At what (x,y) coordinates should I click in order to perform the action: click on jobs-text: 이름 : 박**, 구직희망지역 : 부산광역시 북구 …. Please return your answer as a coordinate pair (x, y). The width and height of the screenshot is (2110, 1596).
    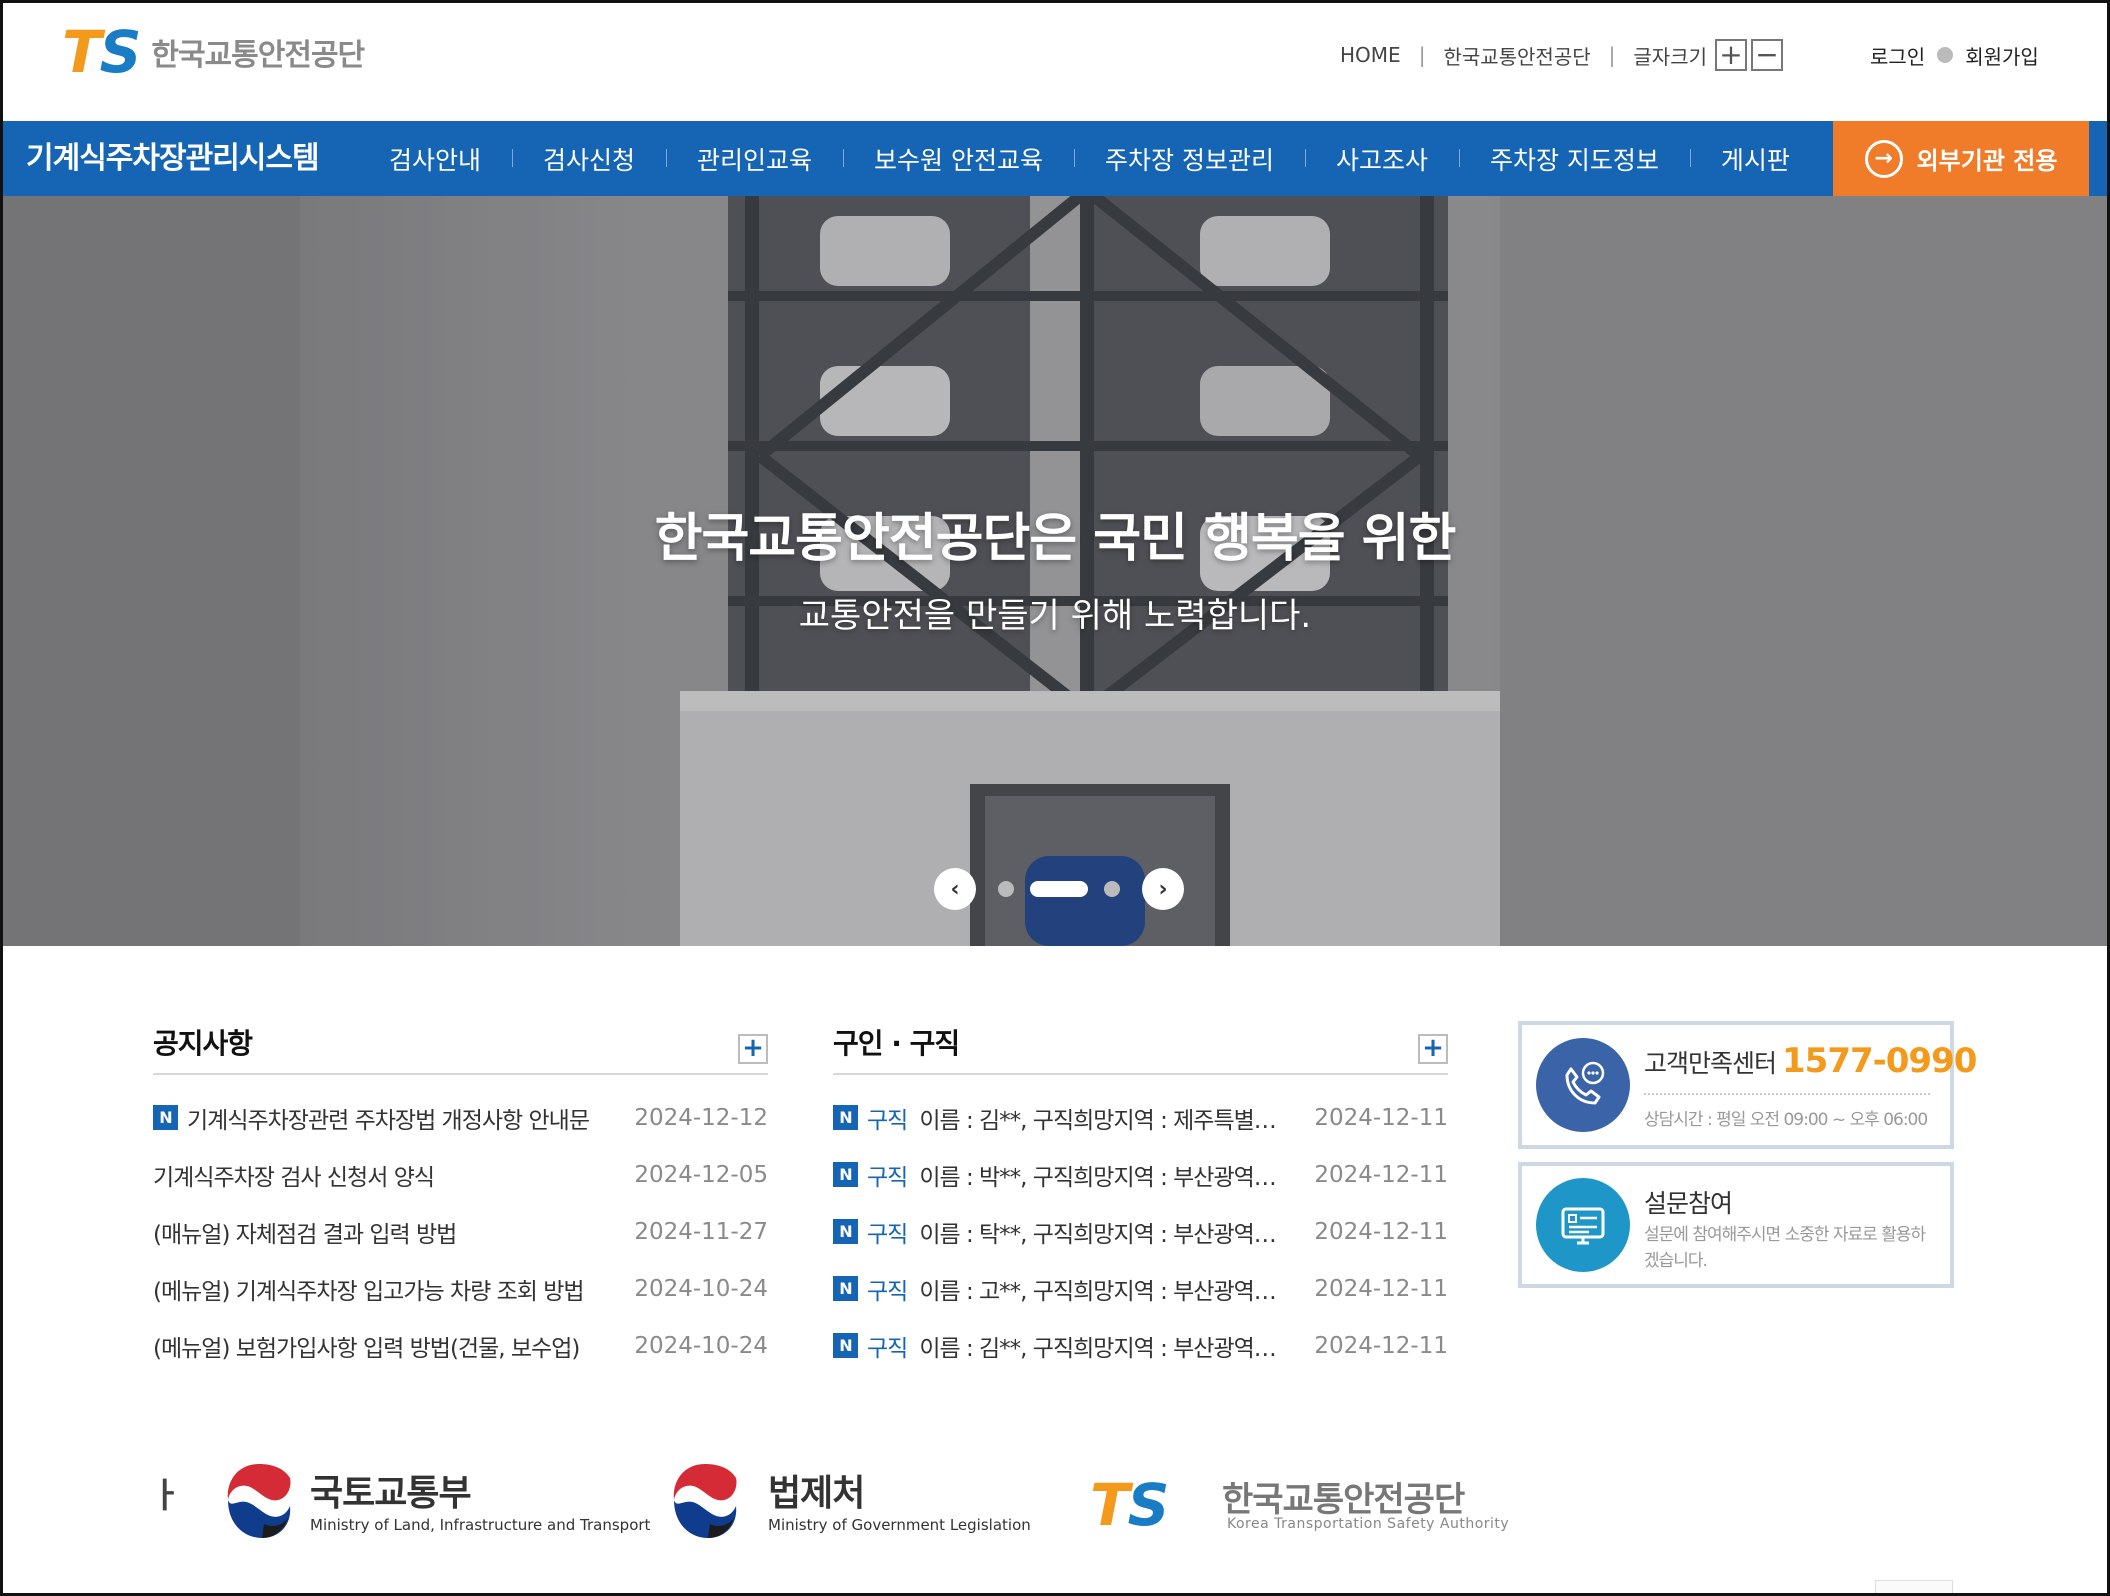
    Looking at the image, I should click on (1116, 1175).